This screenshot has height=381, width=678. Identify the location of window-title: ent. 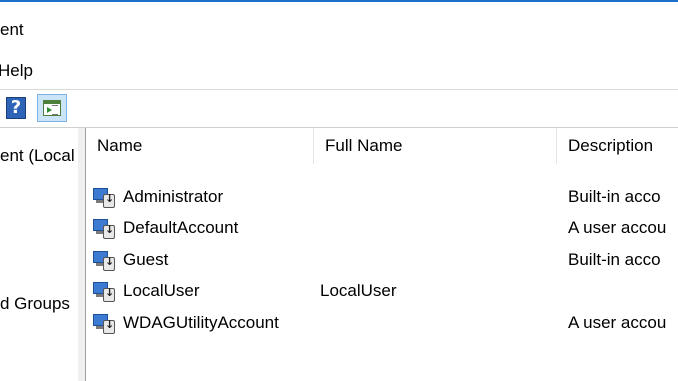
(12, 29).